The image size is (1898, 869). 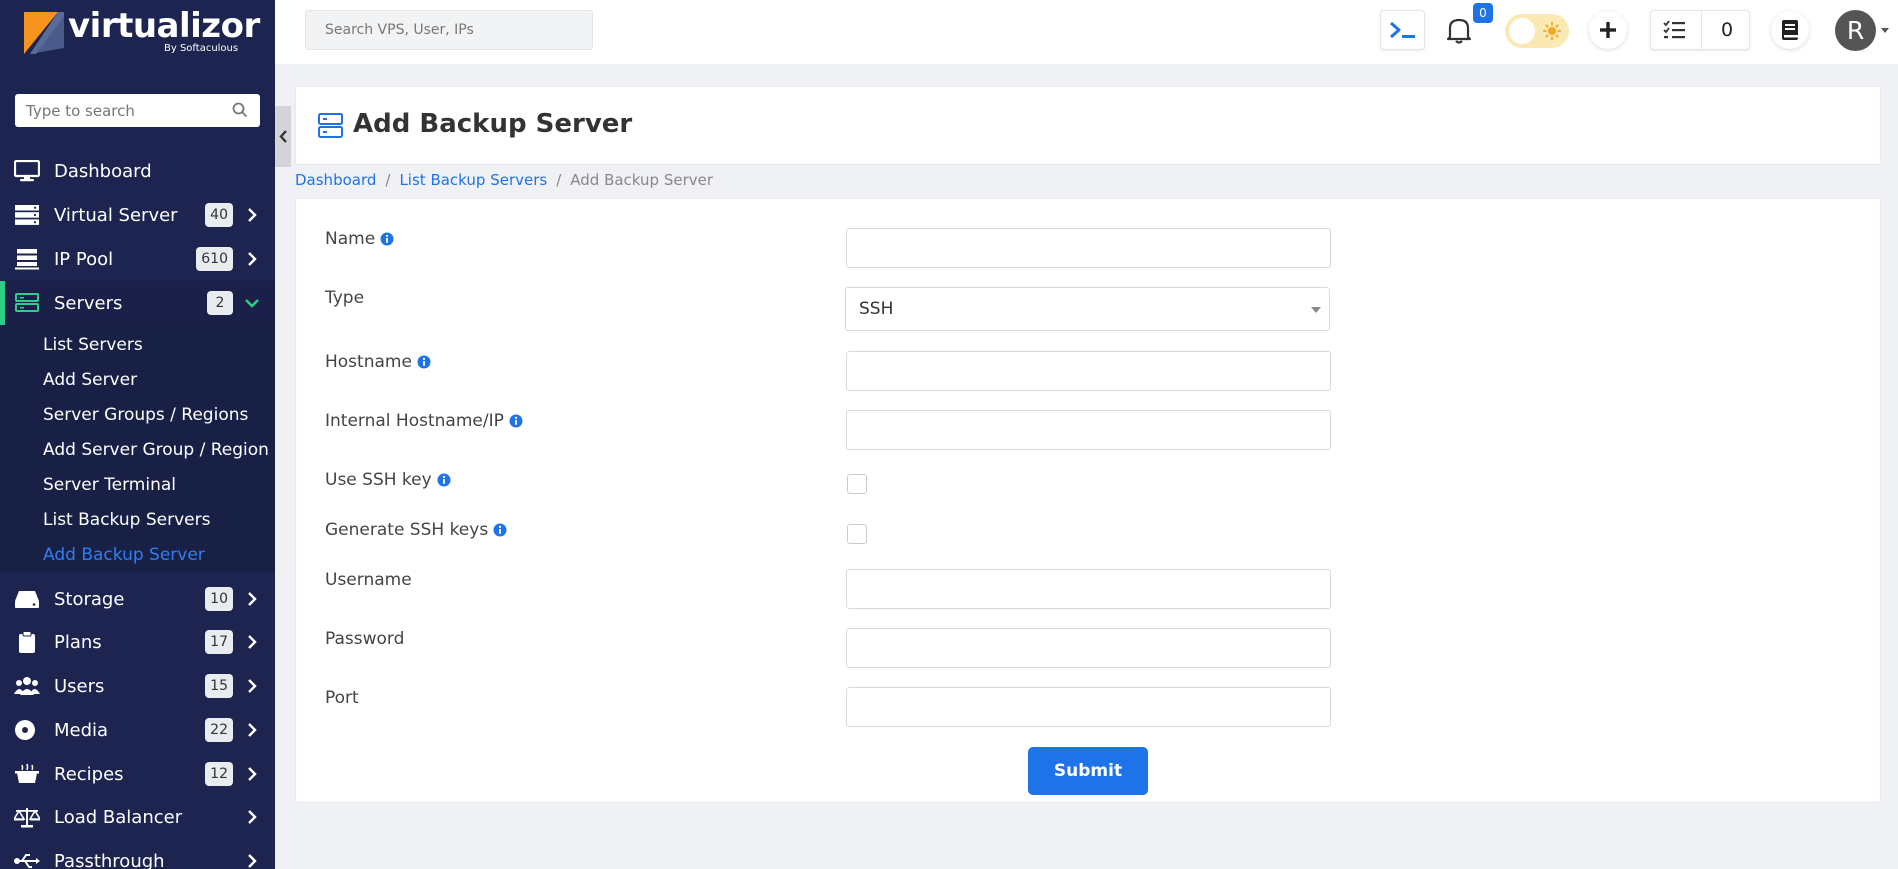 What do you see at coordinates (118, 817) in the screenshot?
I see `sidebar-item-label: Load Balancer` at bounding box center [118, 817].